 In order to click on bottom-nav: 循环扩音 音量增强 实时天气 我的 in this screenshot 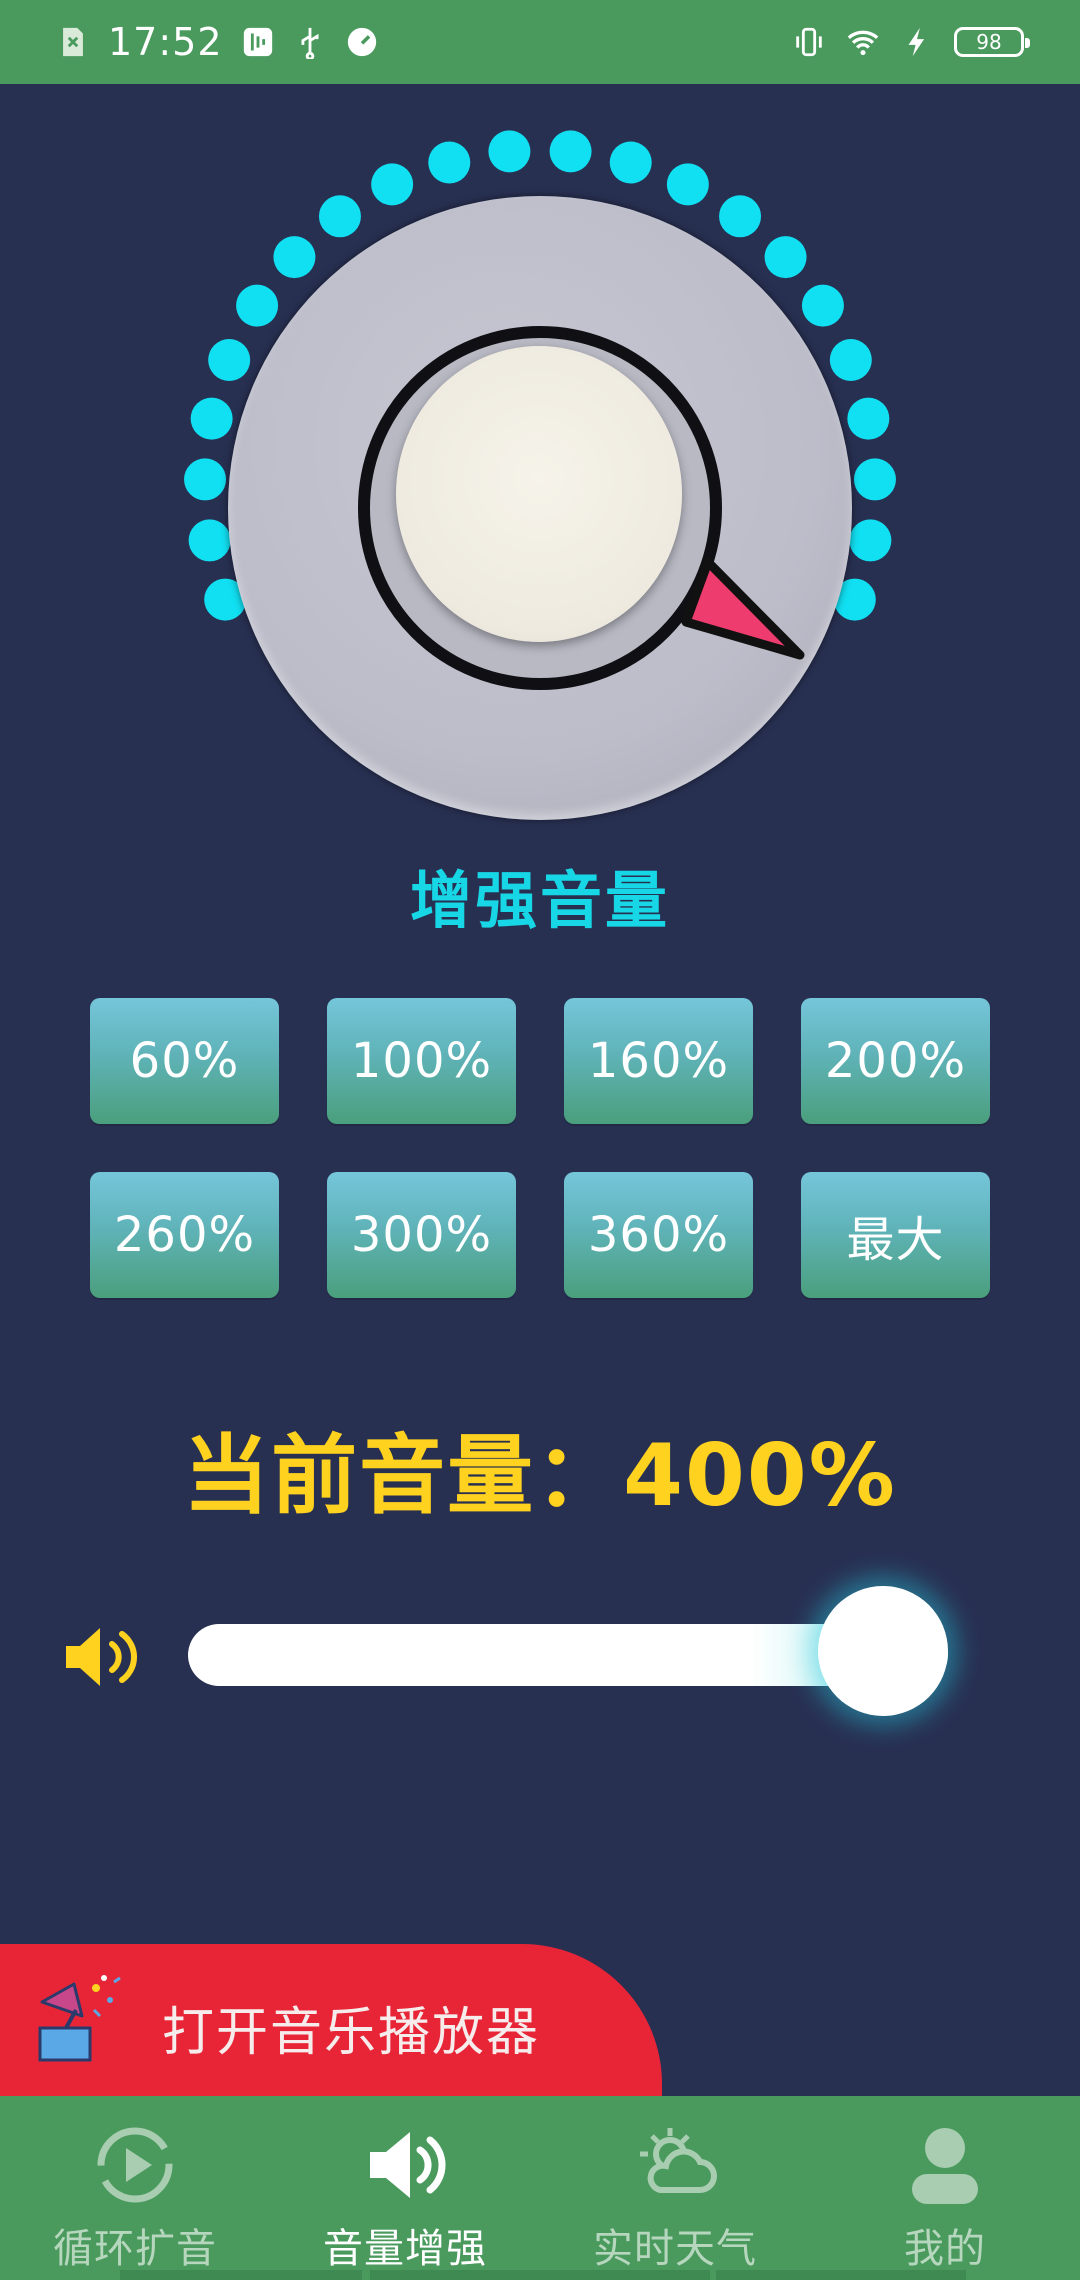, I will do `click(540, 2188)`.